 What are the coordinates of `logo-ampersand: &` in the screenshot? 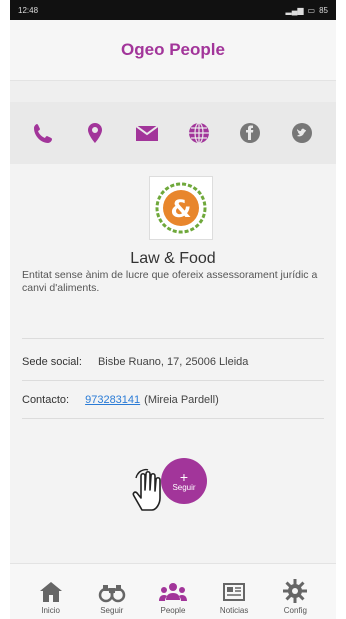 It's located at (181, 209).